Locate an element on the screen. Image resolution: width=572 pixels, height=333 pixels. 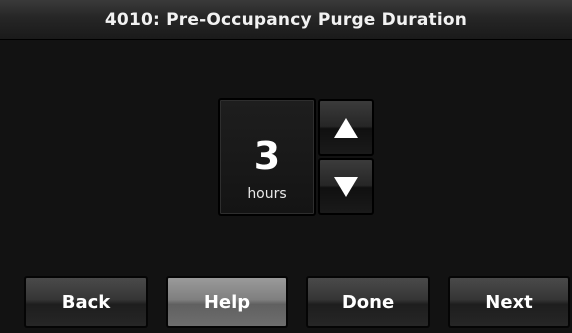
decrease-button is located at coordinates (346, 186).